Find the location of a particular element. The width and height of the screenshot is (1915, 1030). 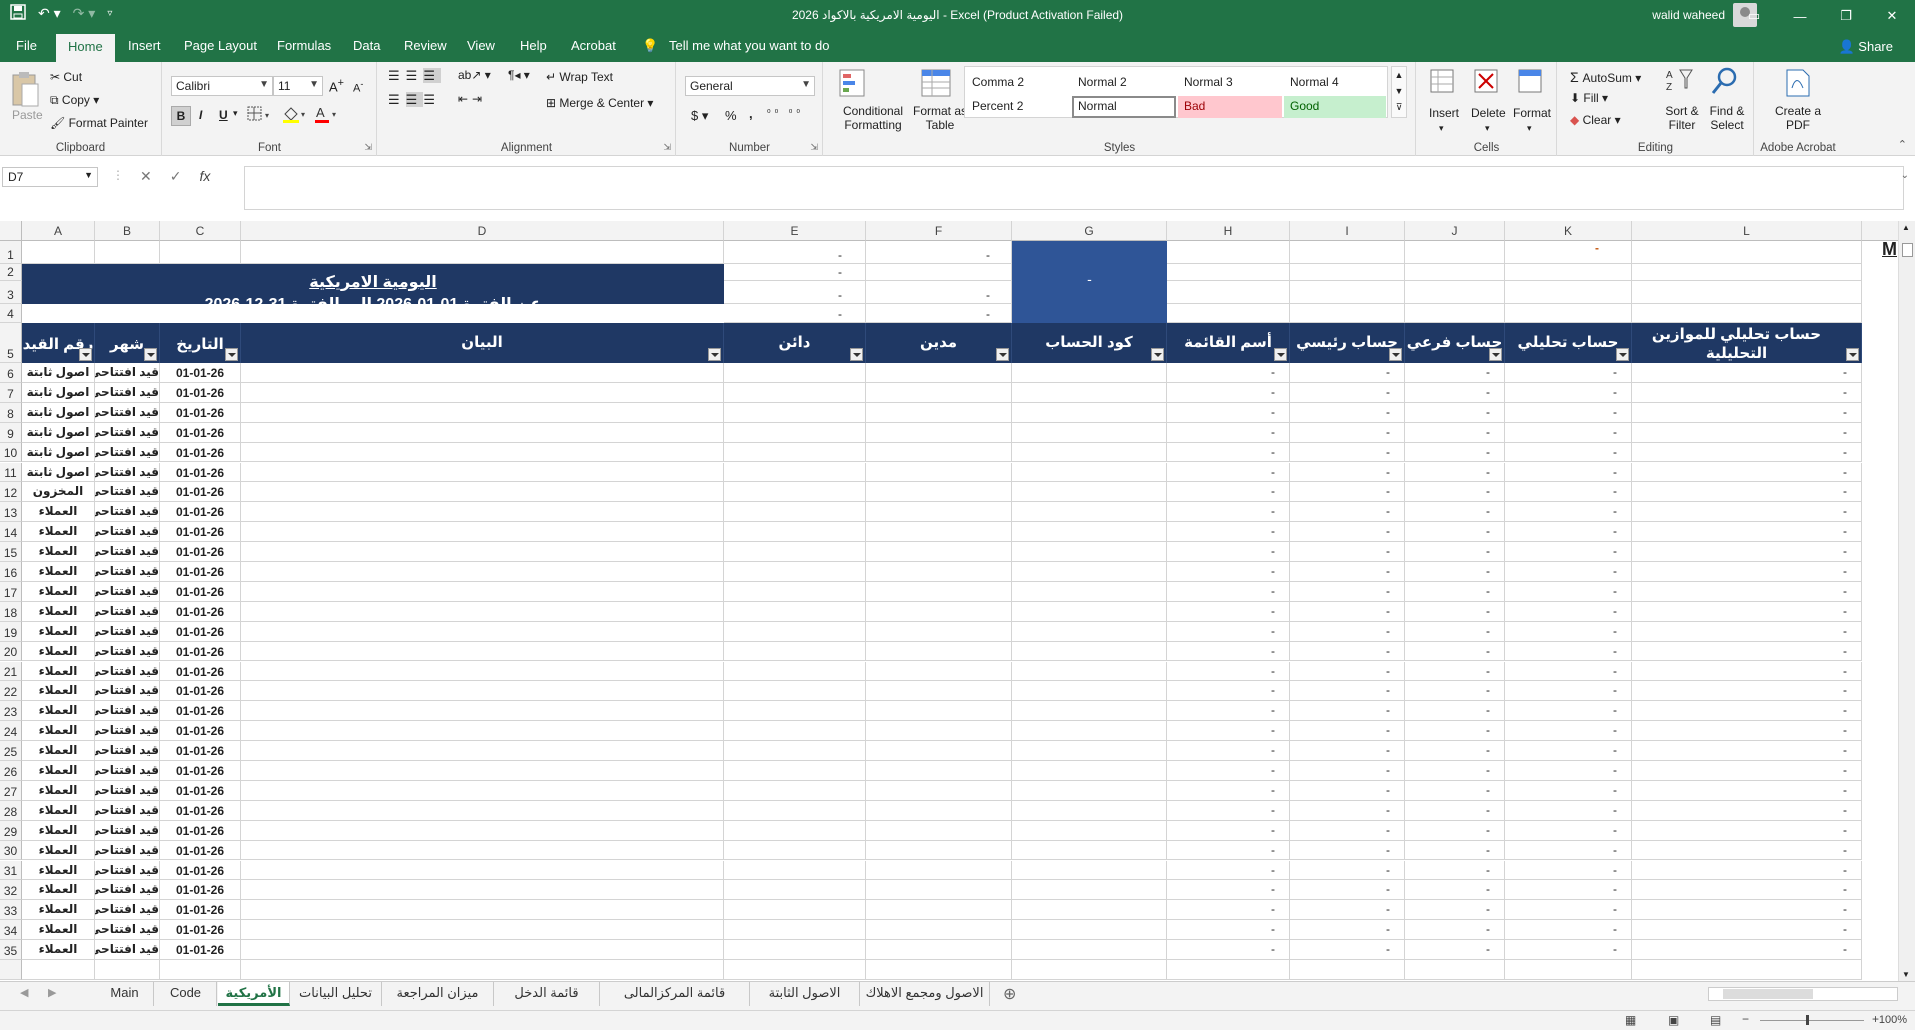

tab-review: Review is located at coordinates (425, 45).